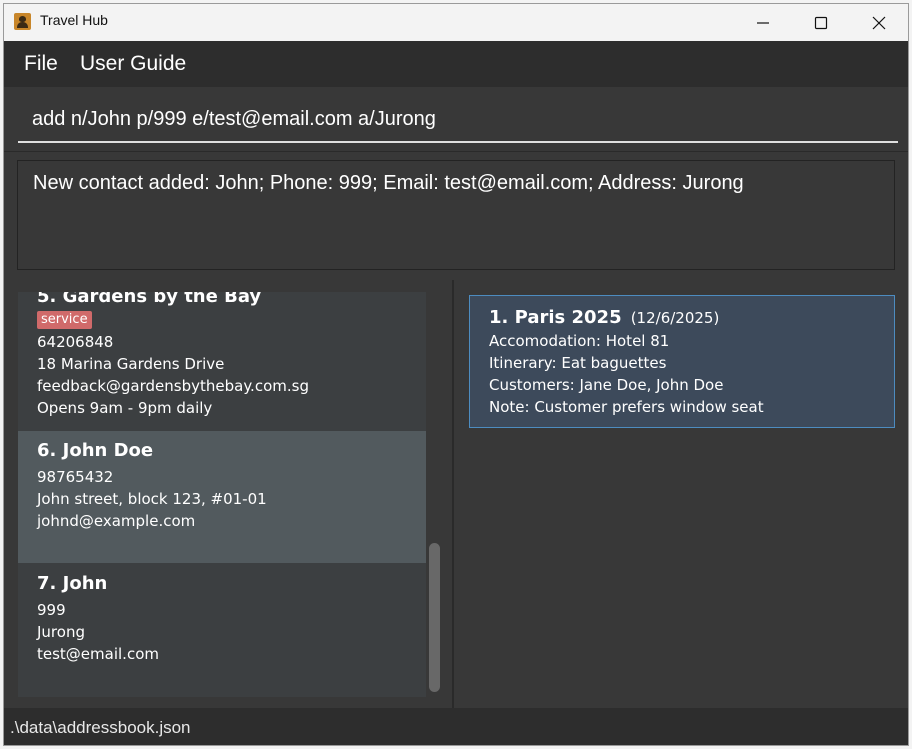 The width and height of the screenshot is (912, 749). I want to click on person-email: johnd@example.com, so click(116, 521).